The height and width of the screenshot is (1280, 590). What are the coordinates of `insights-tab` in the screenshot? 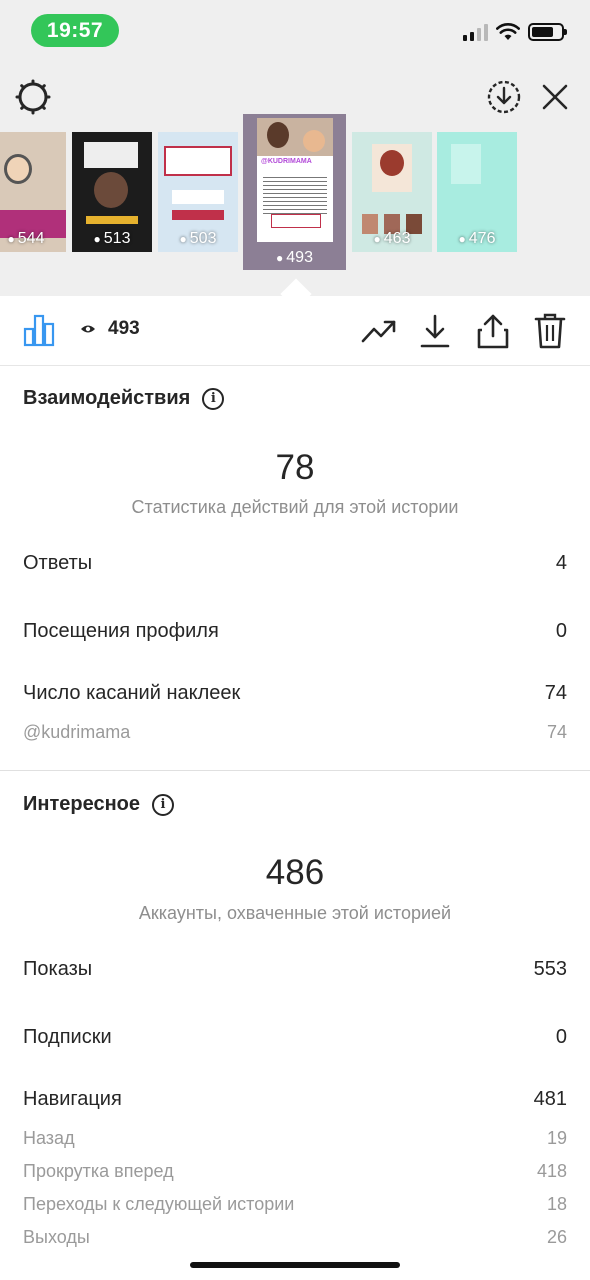 It's located at (39, 330).